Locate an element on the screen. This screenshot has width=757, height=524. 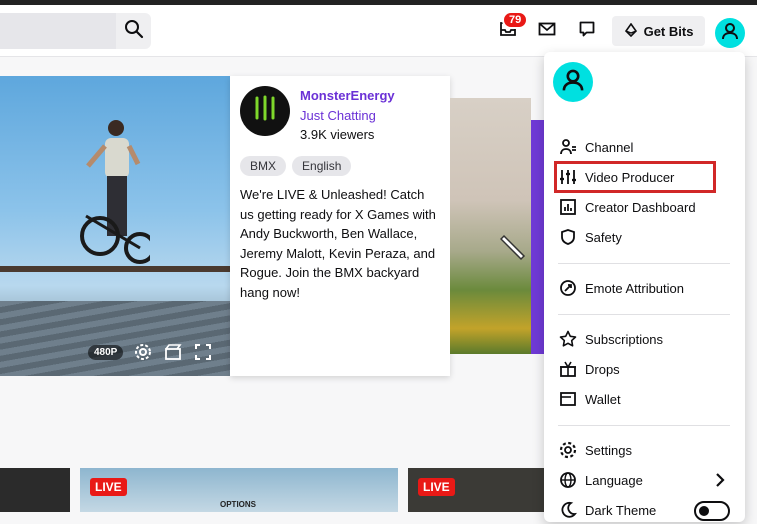
whispers-button is located at coordinates (547, 31).